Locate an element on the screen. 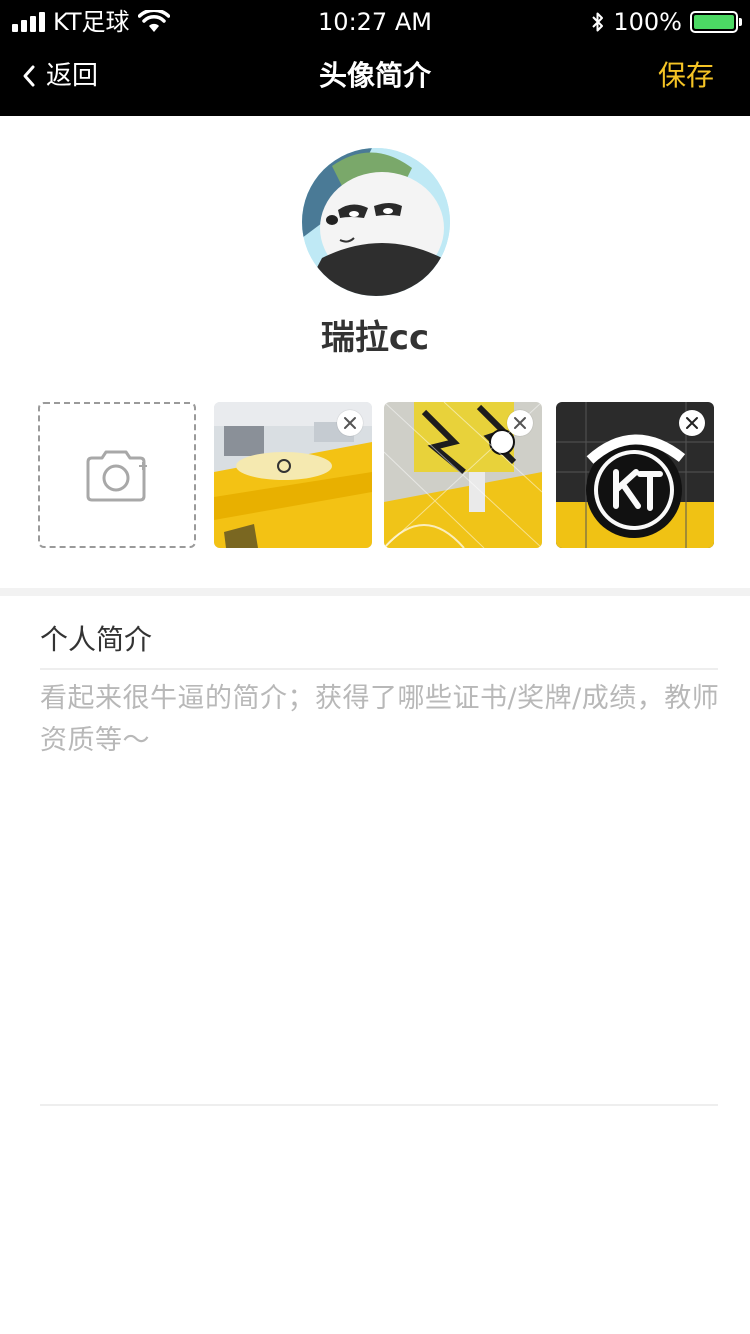 This screenshot has height=1334, width=750. battery-icon is located at coordinates (716, 22).